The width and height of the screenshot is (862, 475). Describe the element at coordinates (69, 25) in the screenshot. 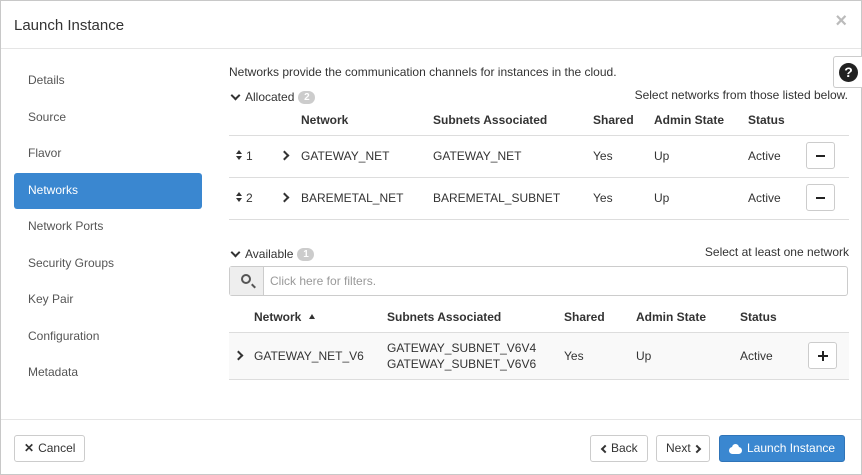

I see `modal-title: Launch Instance` at that location.